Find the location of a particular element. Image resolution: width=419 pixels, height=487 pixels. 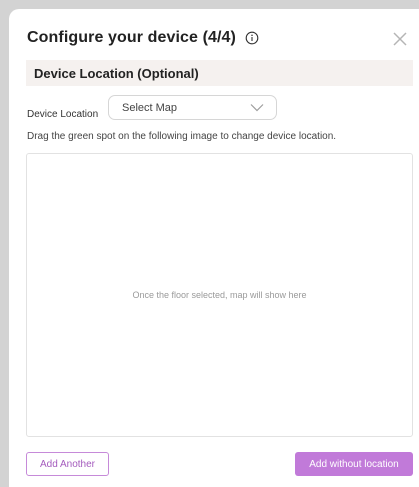

section-header: Device Location (Optional) is located at coordinates (219, 73).